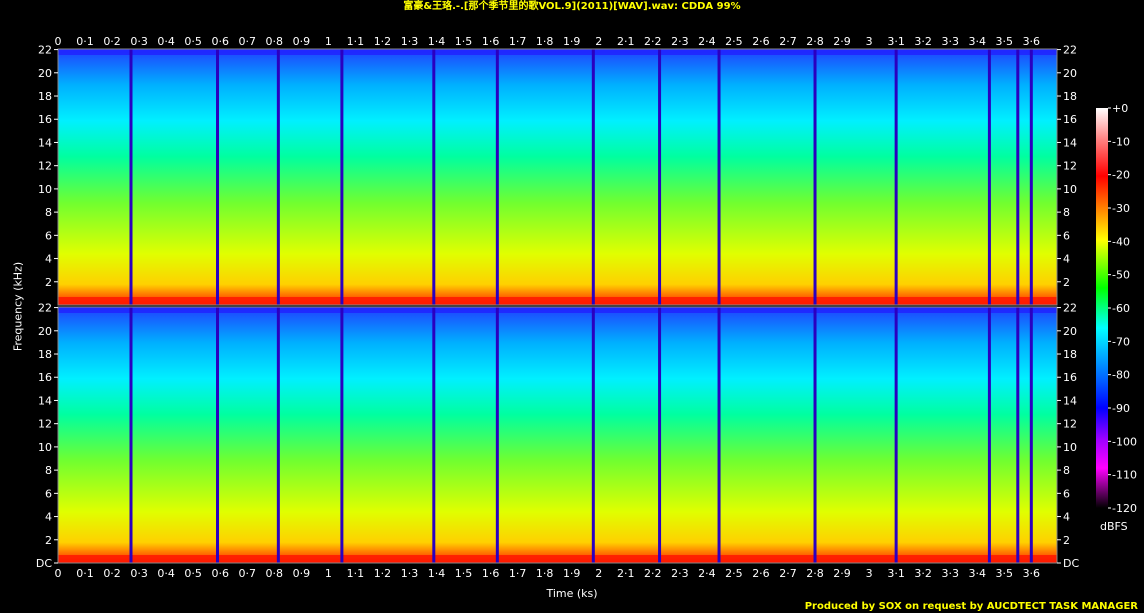  I want to click on x-tick-label: 0·8, so click(275, 573).